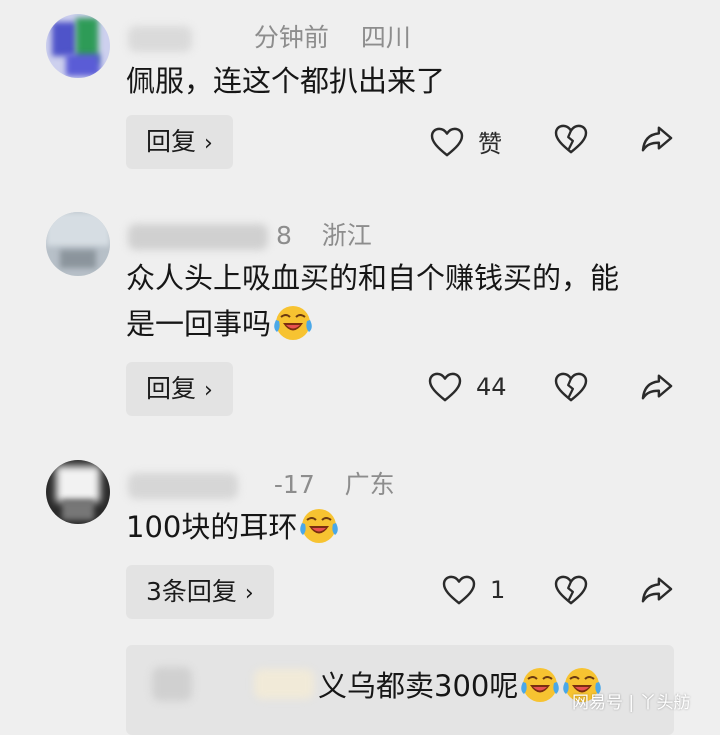 This screenshot has height=735, width=720. I want to click on comment-meta: -17 广东, so click(261, 483).